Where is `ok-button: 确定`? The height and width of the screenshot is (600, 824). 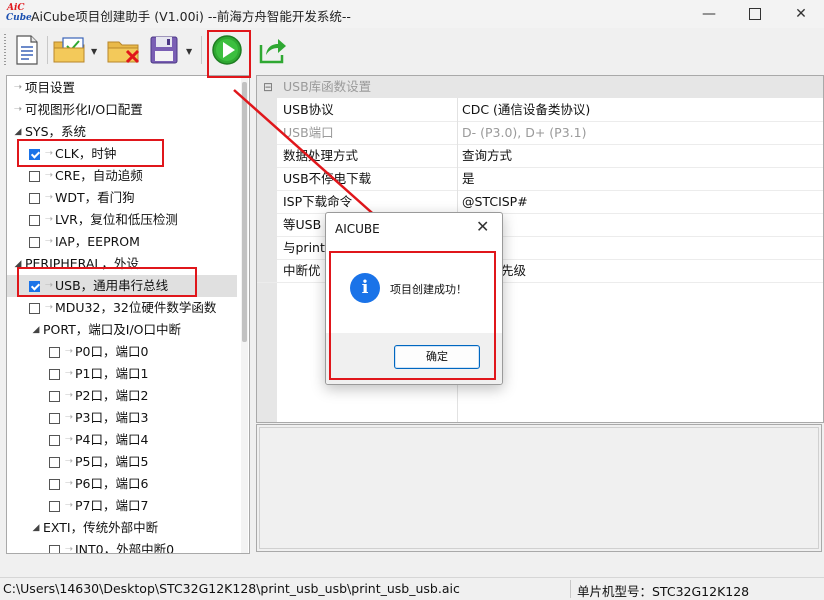 ok-button: 确定 is located at coordinates (437, 357).